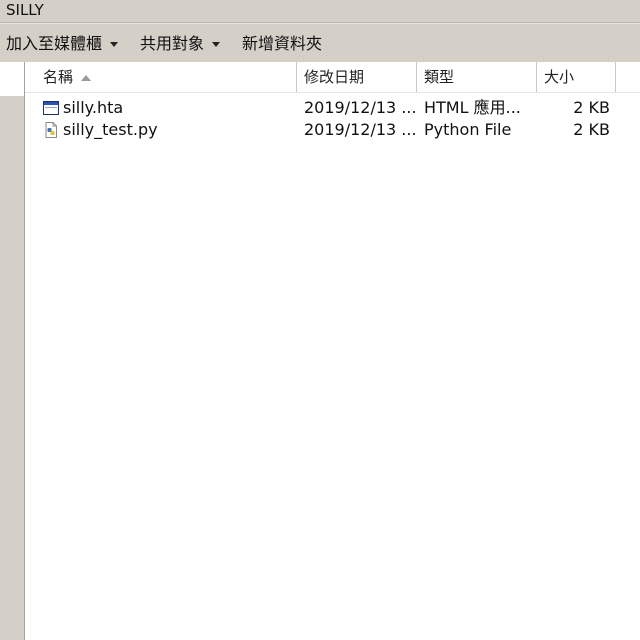 Image resolution: width=640 pixels, height=640 pixels. What do you see at coordinates (168, 77) in the screenshot?
I see `column-header-name: 名稱` at bounding box center [168, 77].